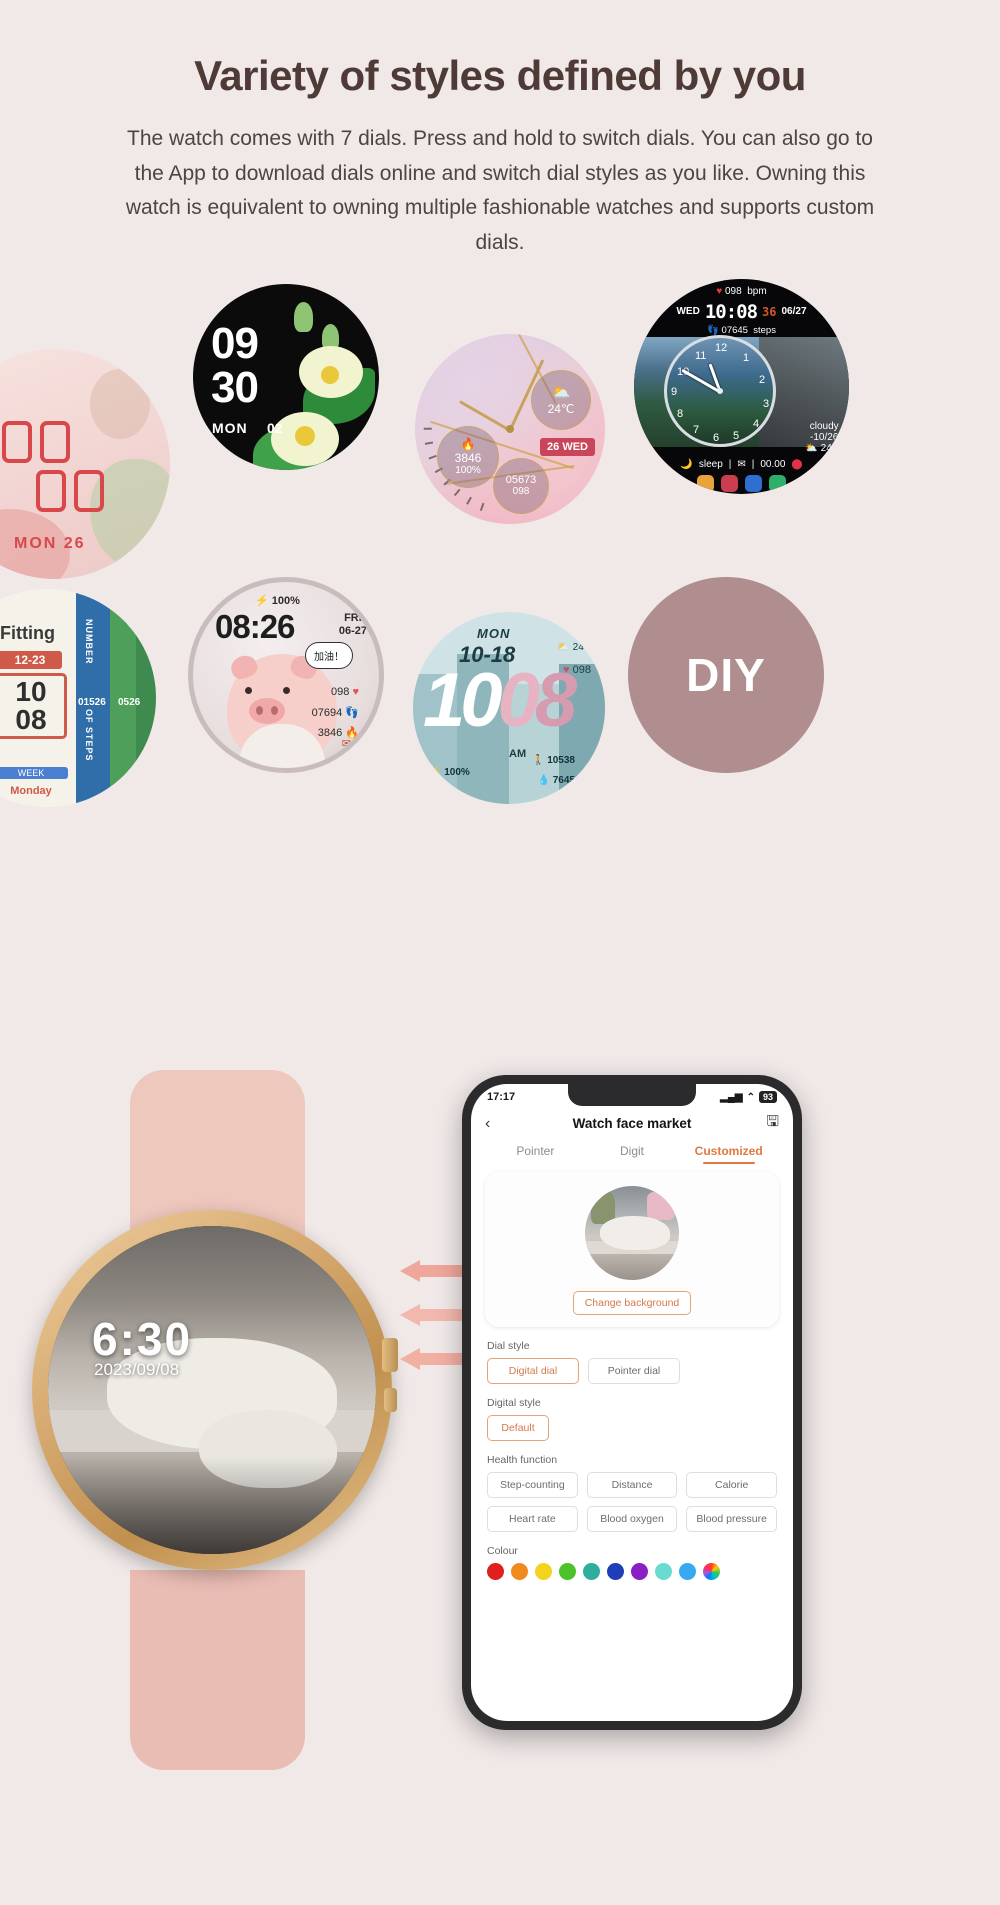 This screenshot has height=1905, width=1000. I want to click on marble-date-pill: 26 WED, so click(567, 446).